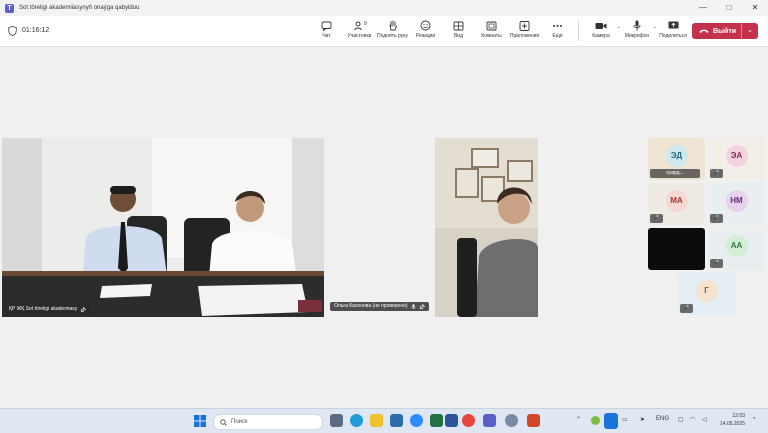 This screenshot has height=433, width=768. What do you see at coordinates (413, 306) in the screenshot?
I see `microphone-muted-icon` at bounding box center [413, 306].